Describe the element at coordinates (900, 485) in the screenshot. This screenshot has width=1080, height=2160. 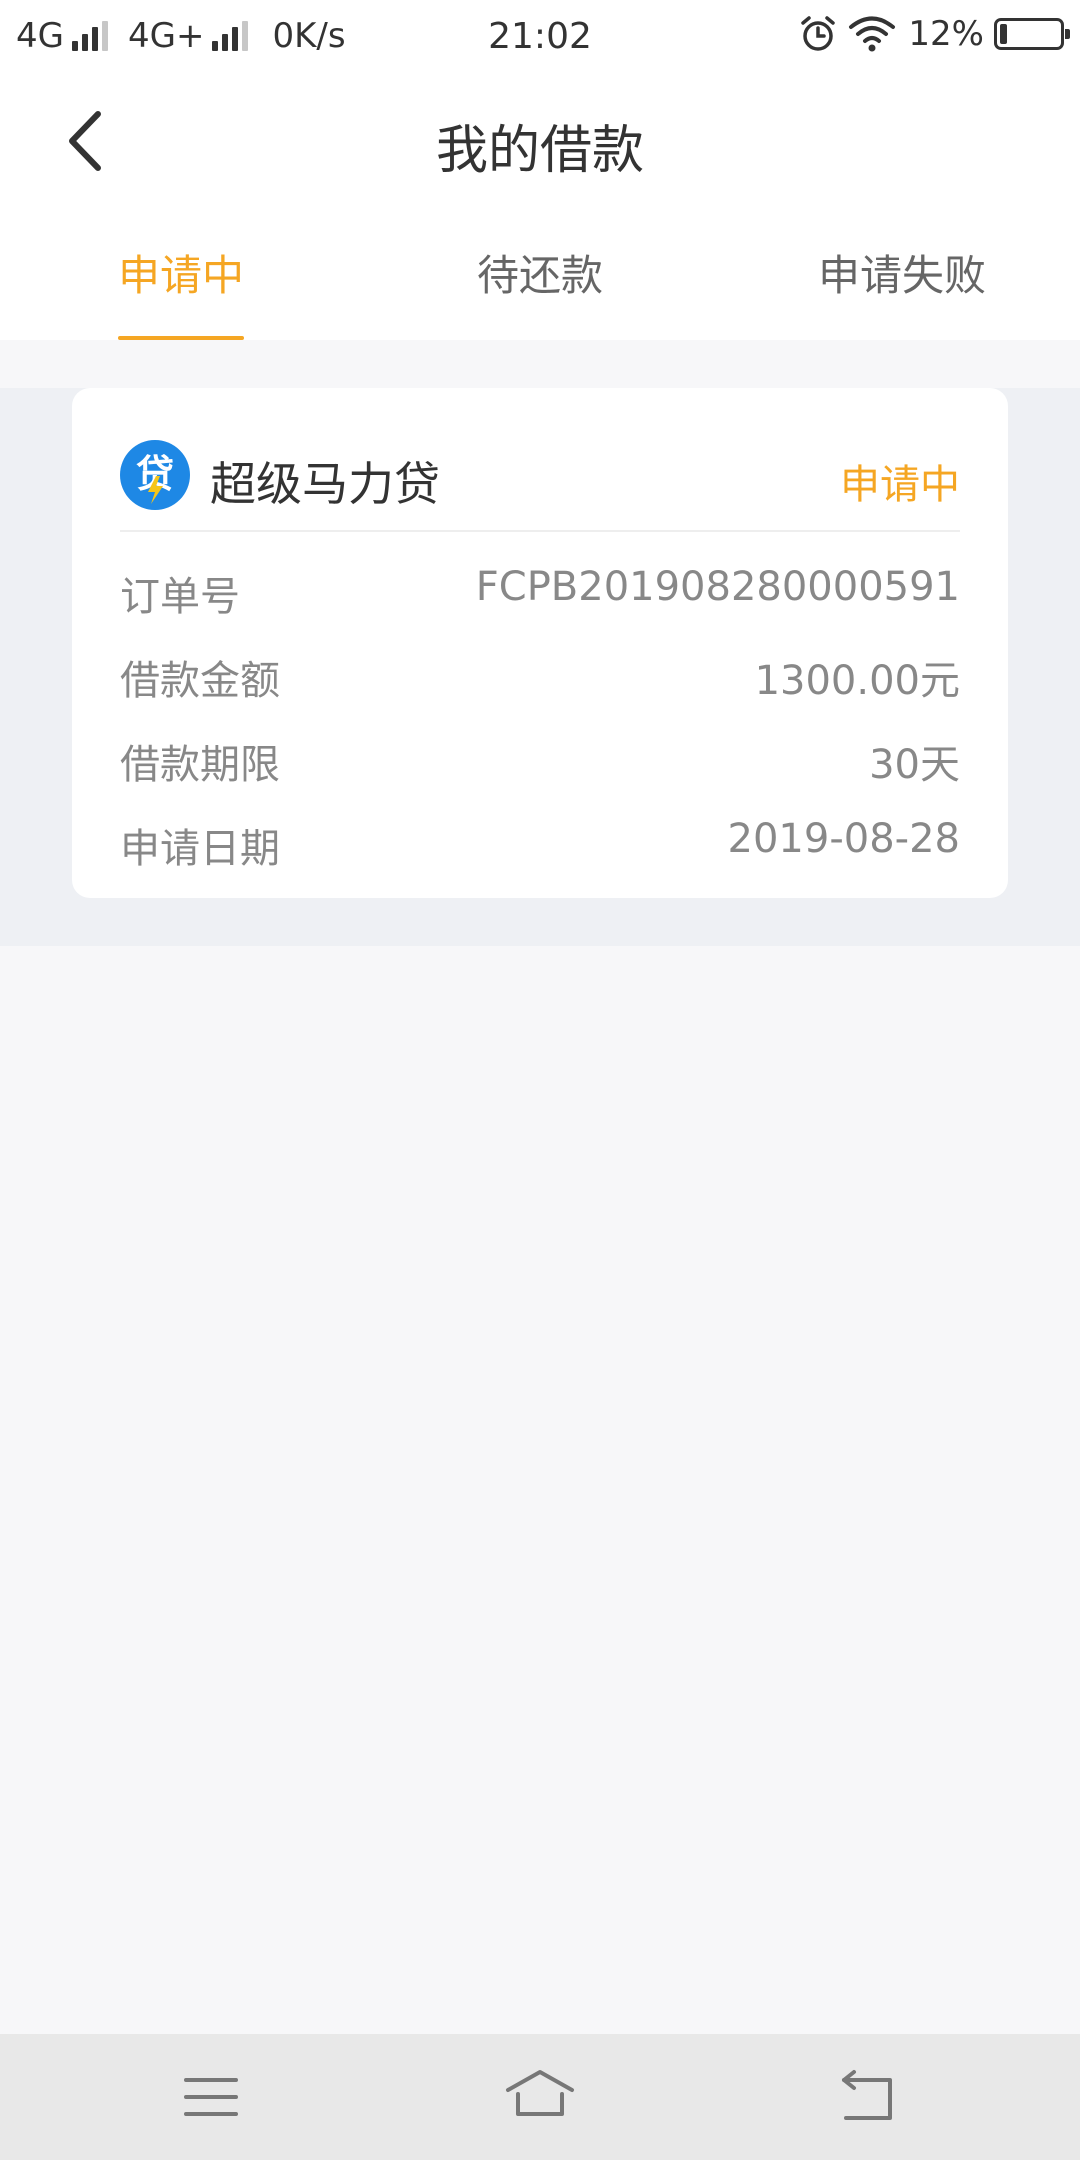
I see `loan-status-badge: 申请中` at that location.